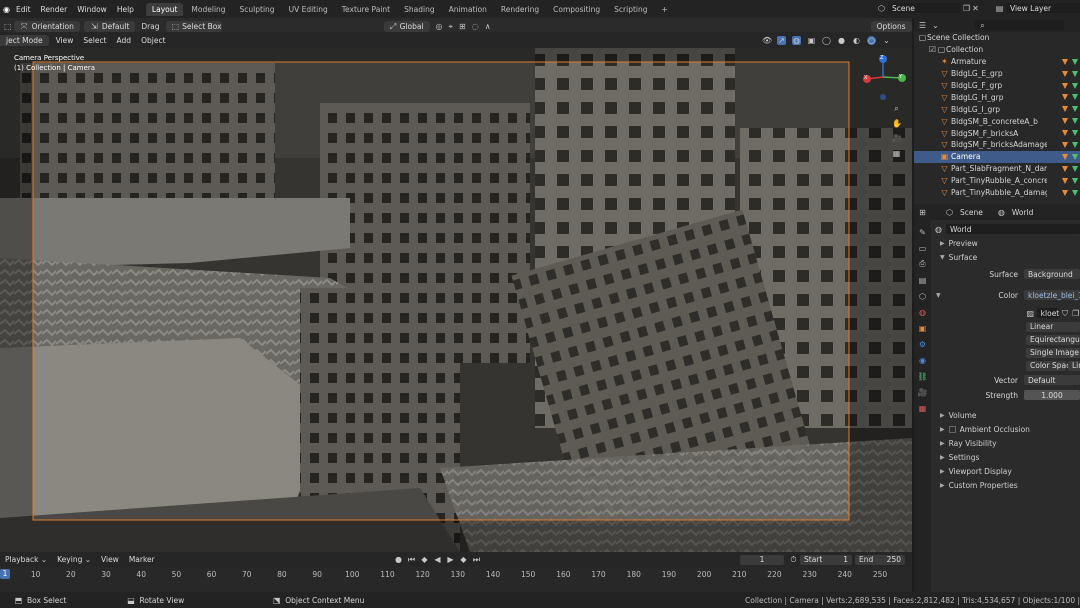 This screenshot has height=608, width=1080. What do you see at coordinates (997, 109) in the screenshot?
I see `outliner-item: ▽ BldgLG_I_grp` at bounding box center [997, 109].